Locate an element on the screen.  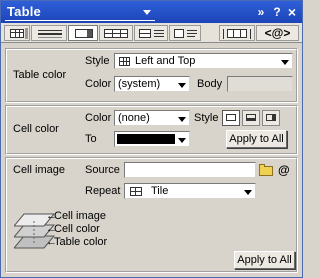
style-right-icon is located at coordinates (271, 118).